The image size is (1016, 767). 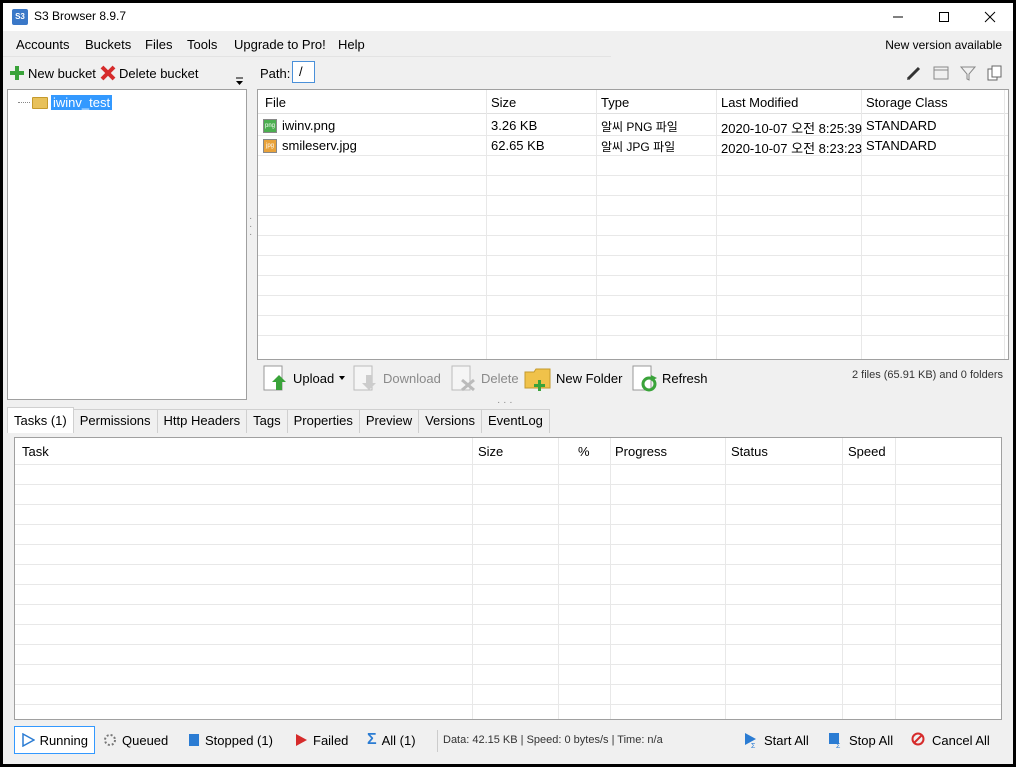 What do you see at coordinates (323, 421) in the screenshot?
I see `tab-properties: Properties` at bounding box center [323, 421].